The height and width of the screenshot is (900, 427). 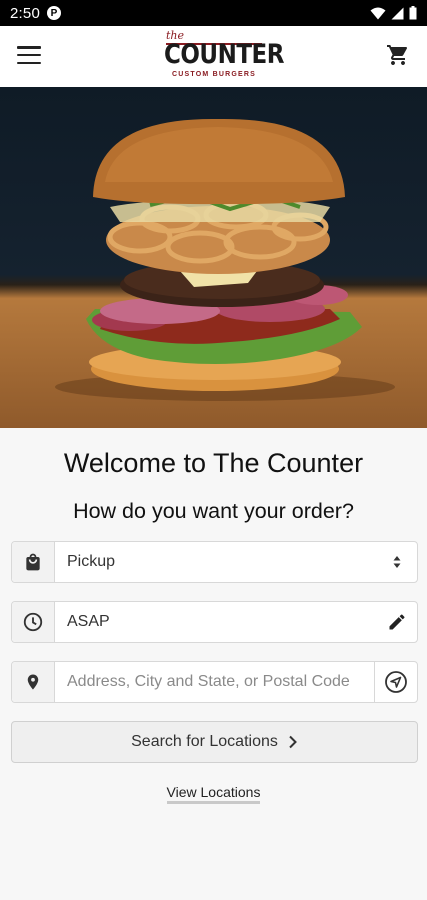 What do you see at coordinates (413, 13) in the screenshot?
I see `battery-icon` at bounding box center [413, 13].